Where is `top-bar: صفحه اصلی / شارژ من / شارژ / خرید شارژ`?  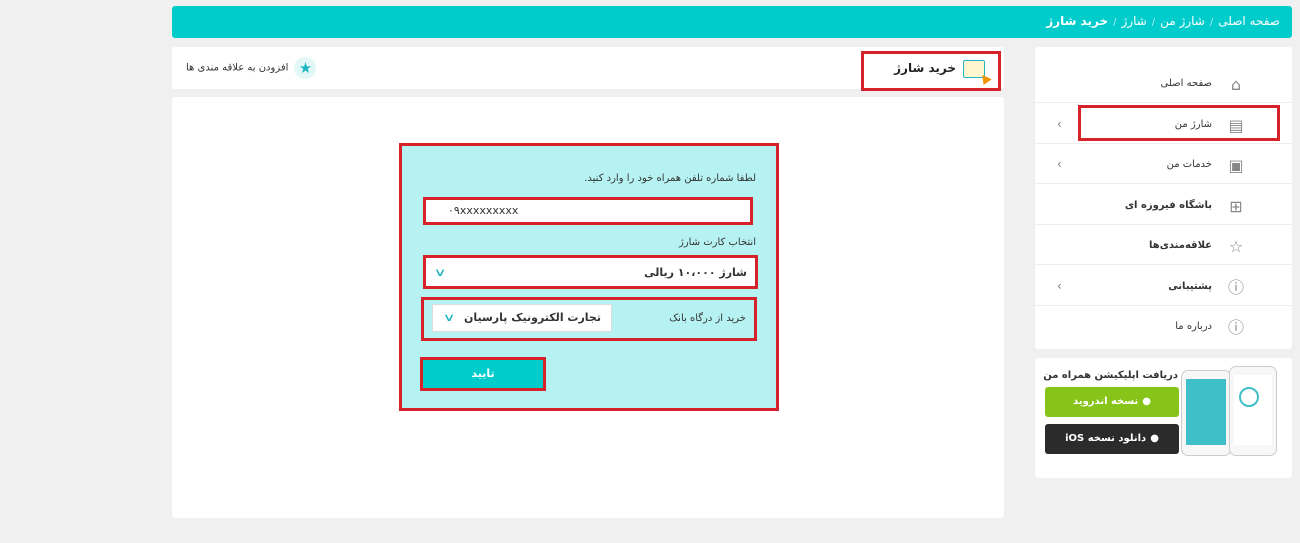
top-bar: صفحه اصلی / شارژ من / شارژ / خرید شارژ is located at coordinates (732, 22).